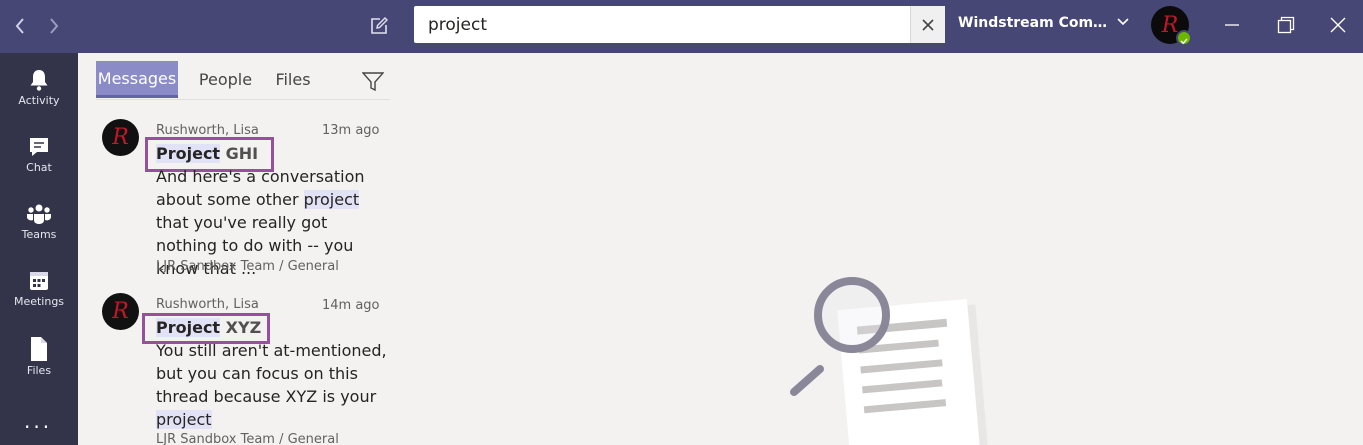 This screenshot has height=445, width=1363. I want to click on rail-label-files: Files, so click(39, 370).